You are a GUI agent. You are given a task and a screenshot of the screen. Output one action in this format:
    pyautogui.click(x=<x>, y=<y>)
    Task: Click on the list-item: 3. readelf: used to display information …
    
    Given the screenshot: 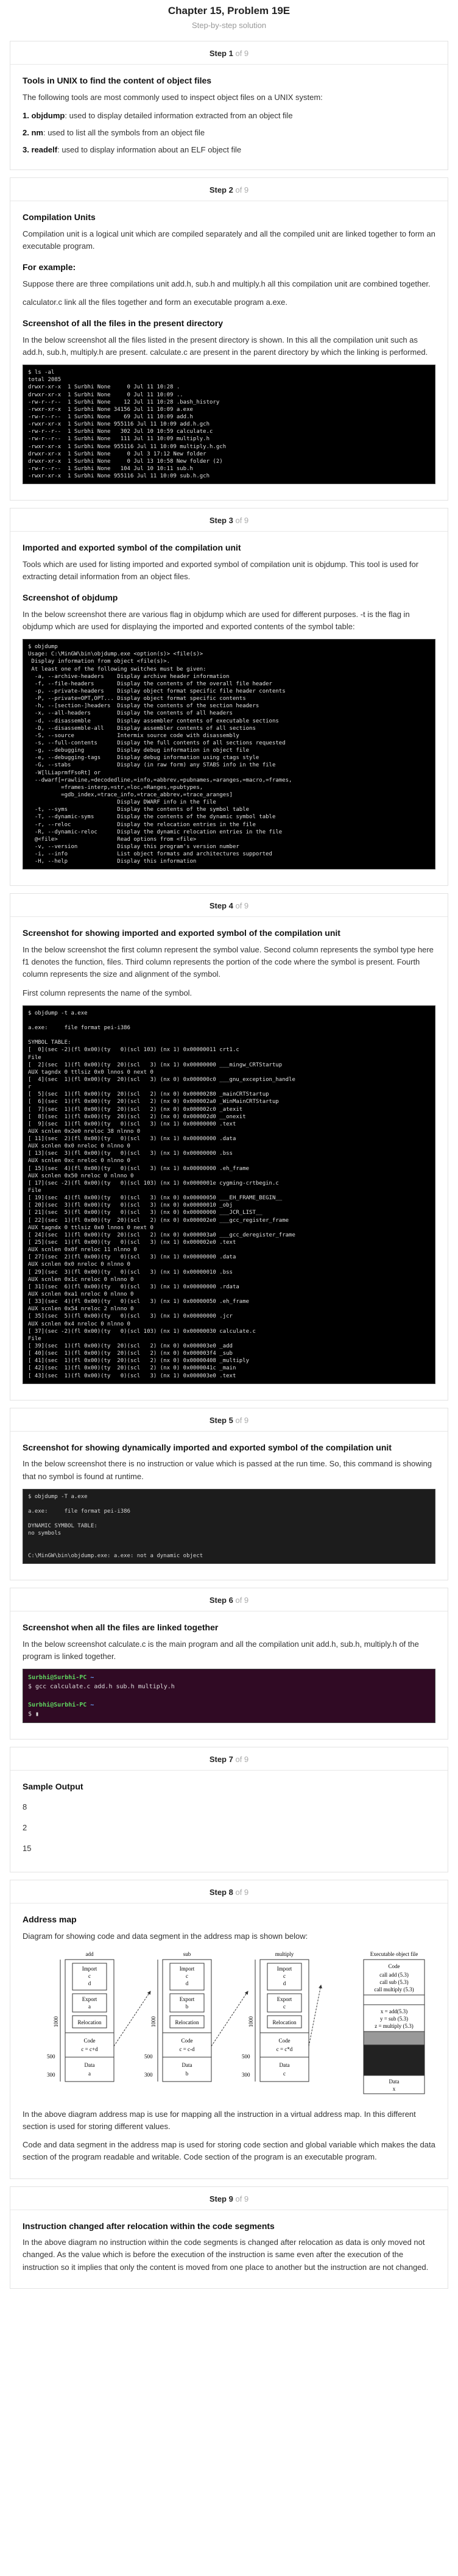 What is the action you would take?
    pyautogui.click(x=132, y=150)
    